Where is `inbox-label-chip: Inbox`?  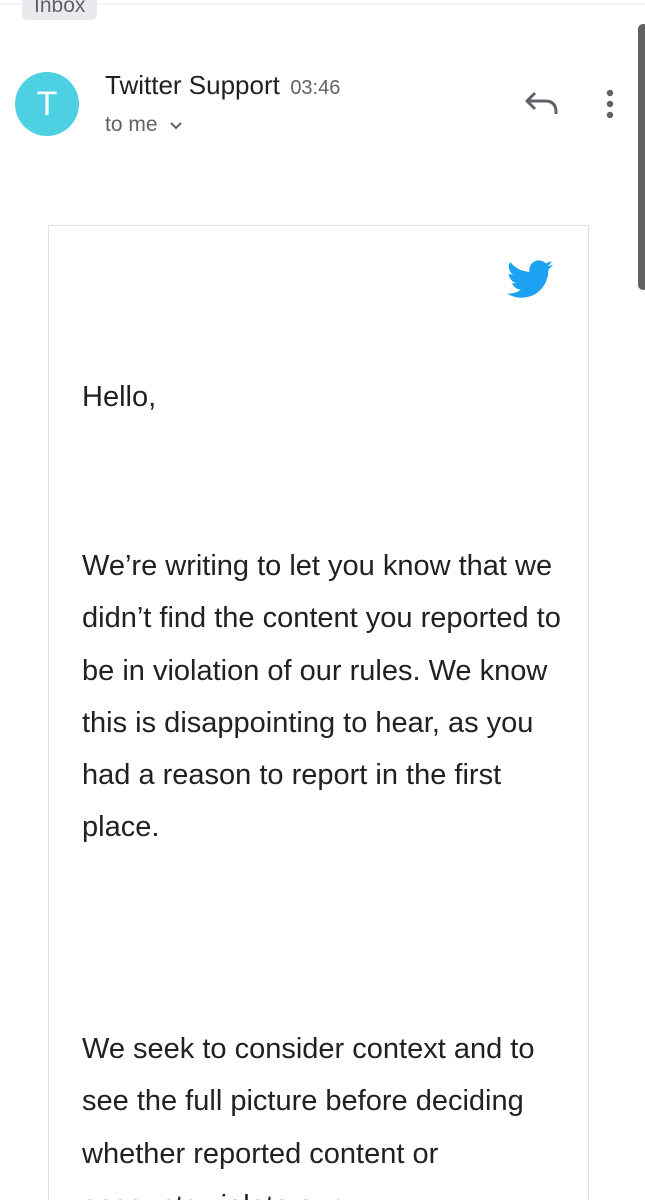
inbox-label-chip: Inbox is located at coordinates (60, 10).